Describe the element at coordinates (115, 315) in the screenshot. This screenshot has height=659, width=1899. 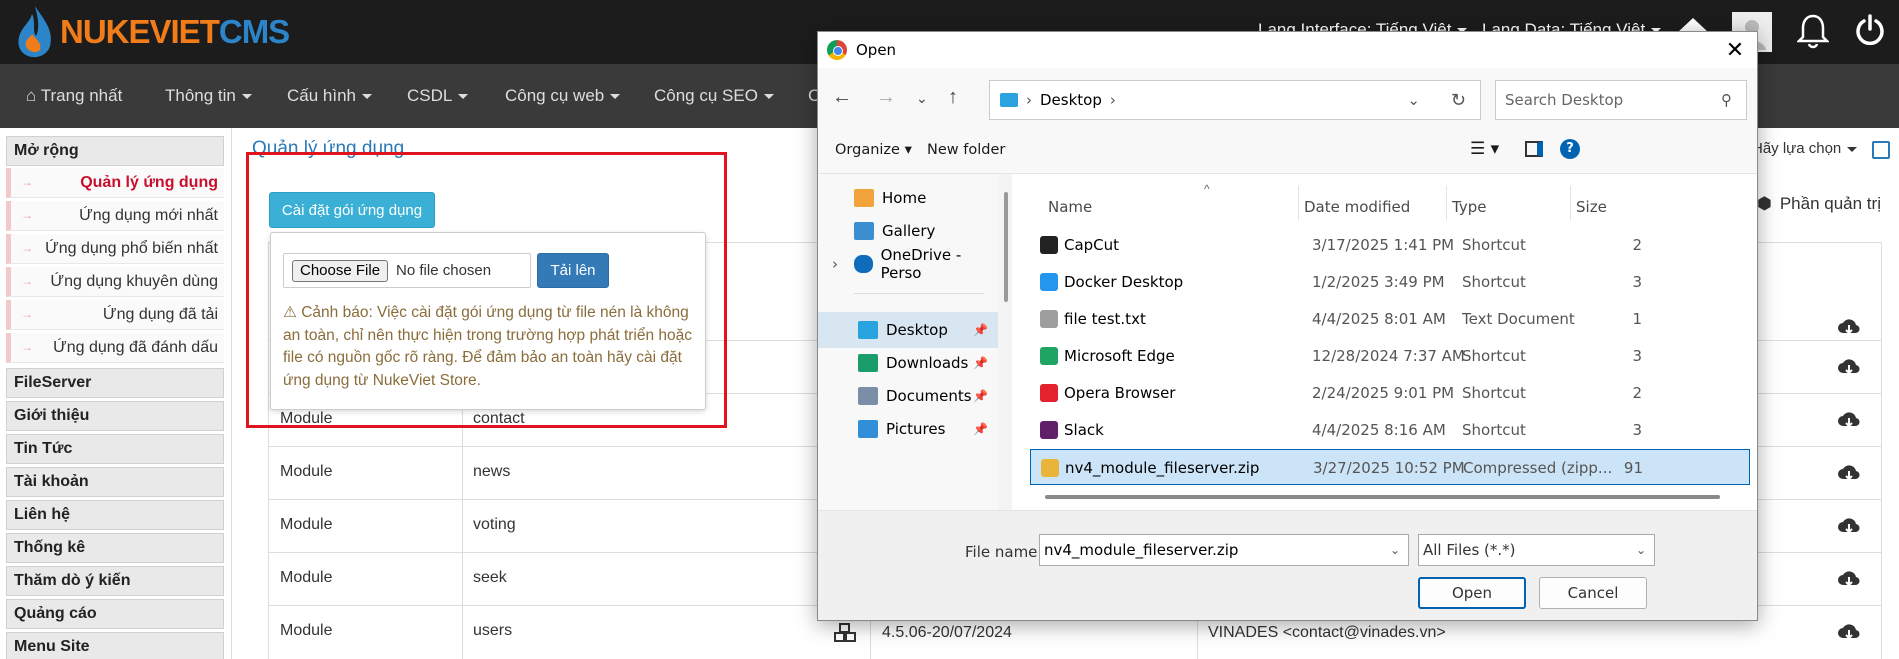
I see `sidebar-item-downloaded-apps: → Ứng dụng đã tải` at that location.